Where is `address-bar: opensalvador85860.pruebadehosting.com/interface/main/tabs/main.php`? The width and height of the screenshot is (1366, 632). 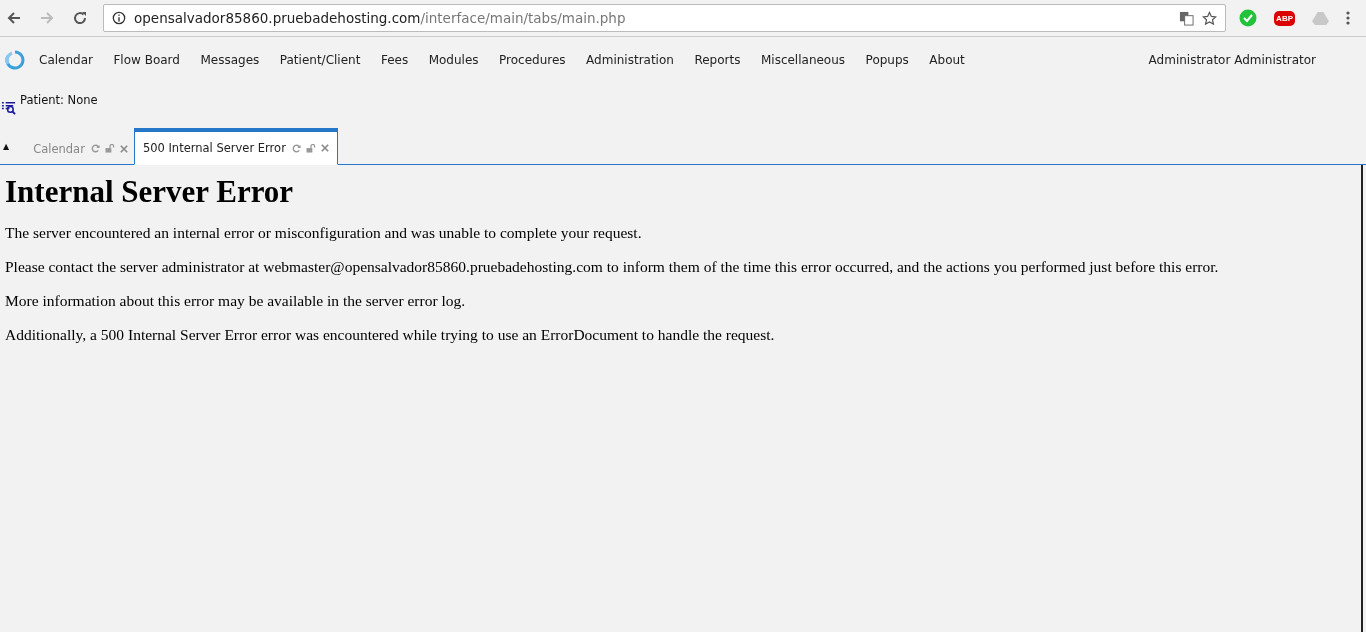
address-bar: opensalvador85860.pruebadehosting.com/interface/main/tabs/main.php is located at coordinates (665, 18).